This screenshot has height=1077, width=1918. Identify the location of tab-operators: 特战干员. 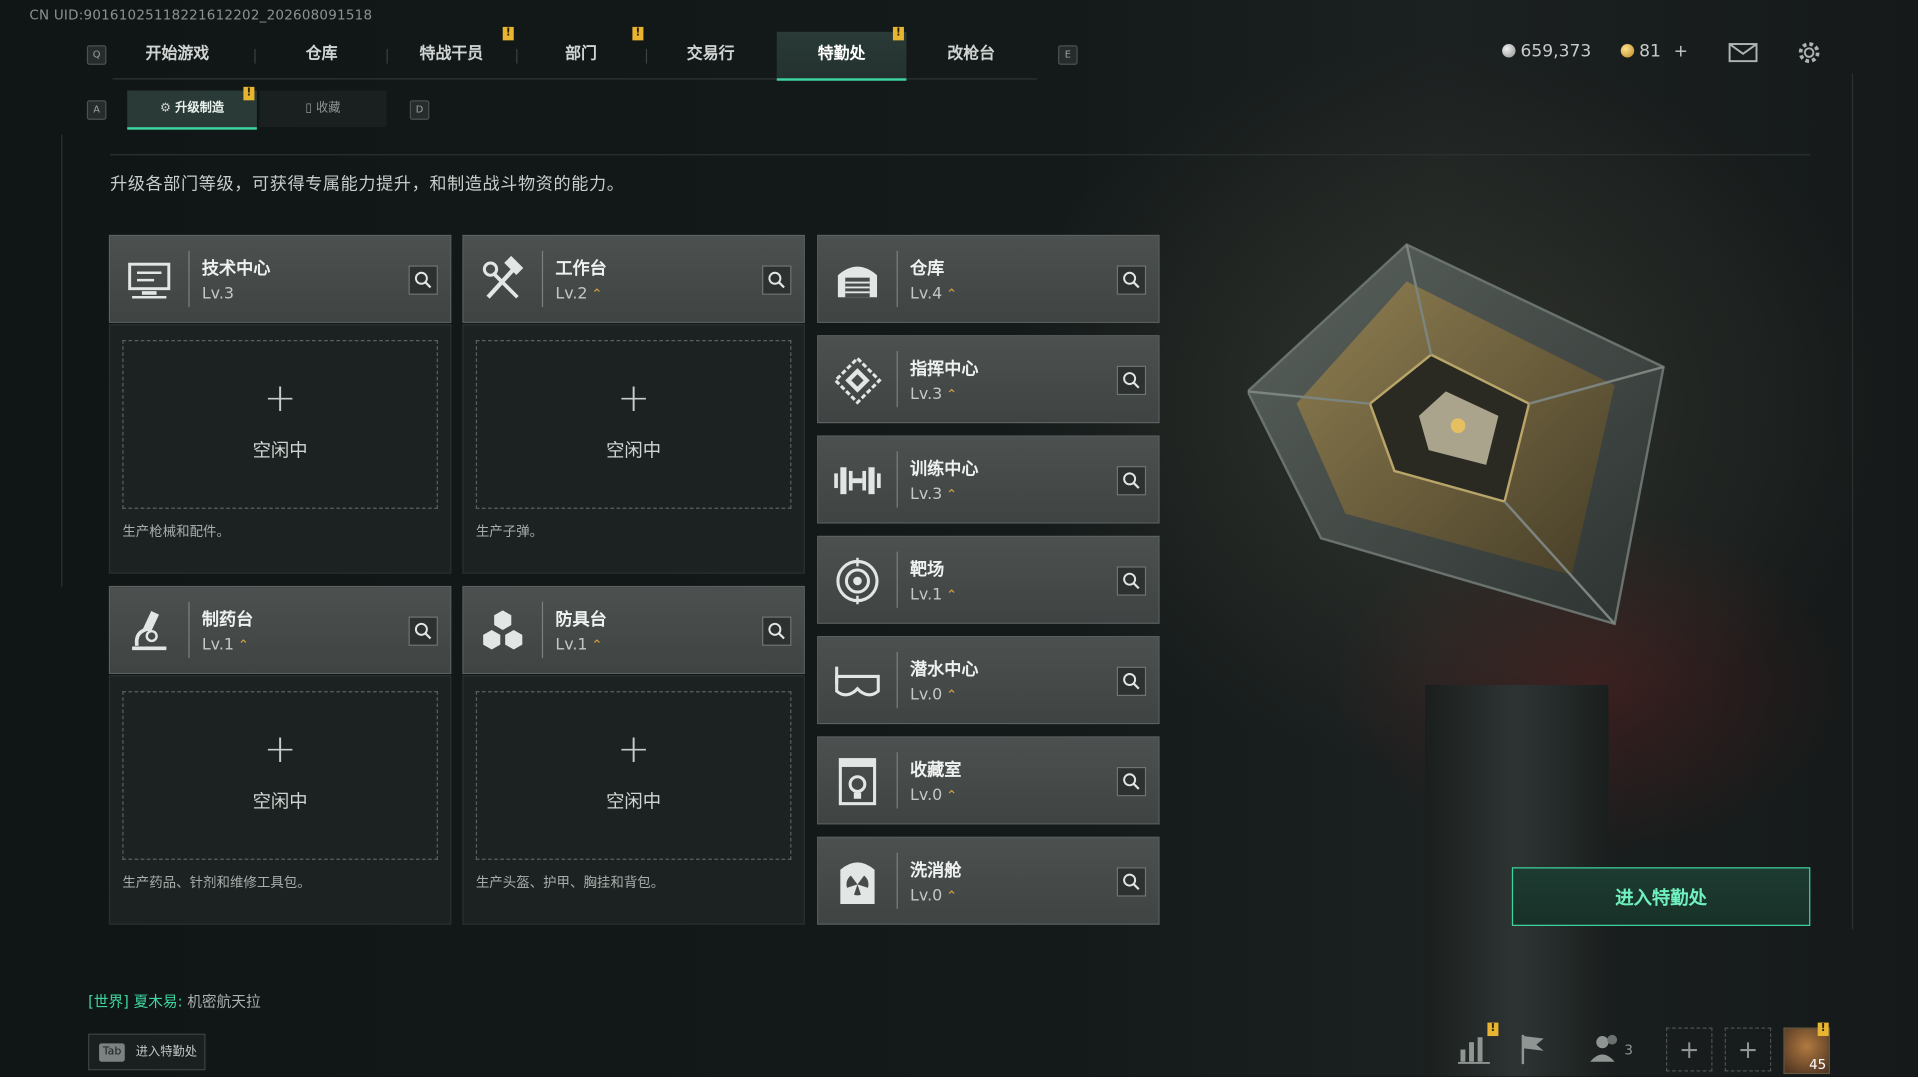
(452, 55).